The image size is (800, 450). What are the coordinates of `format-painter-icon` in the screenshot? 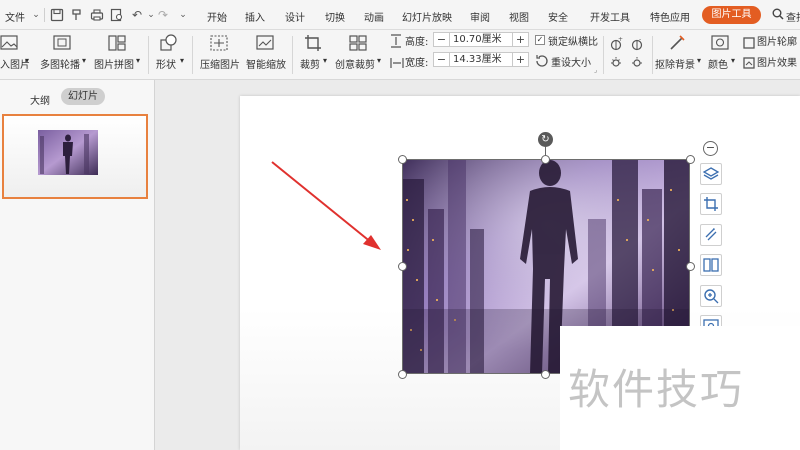 It's located at (77, 15).